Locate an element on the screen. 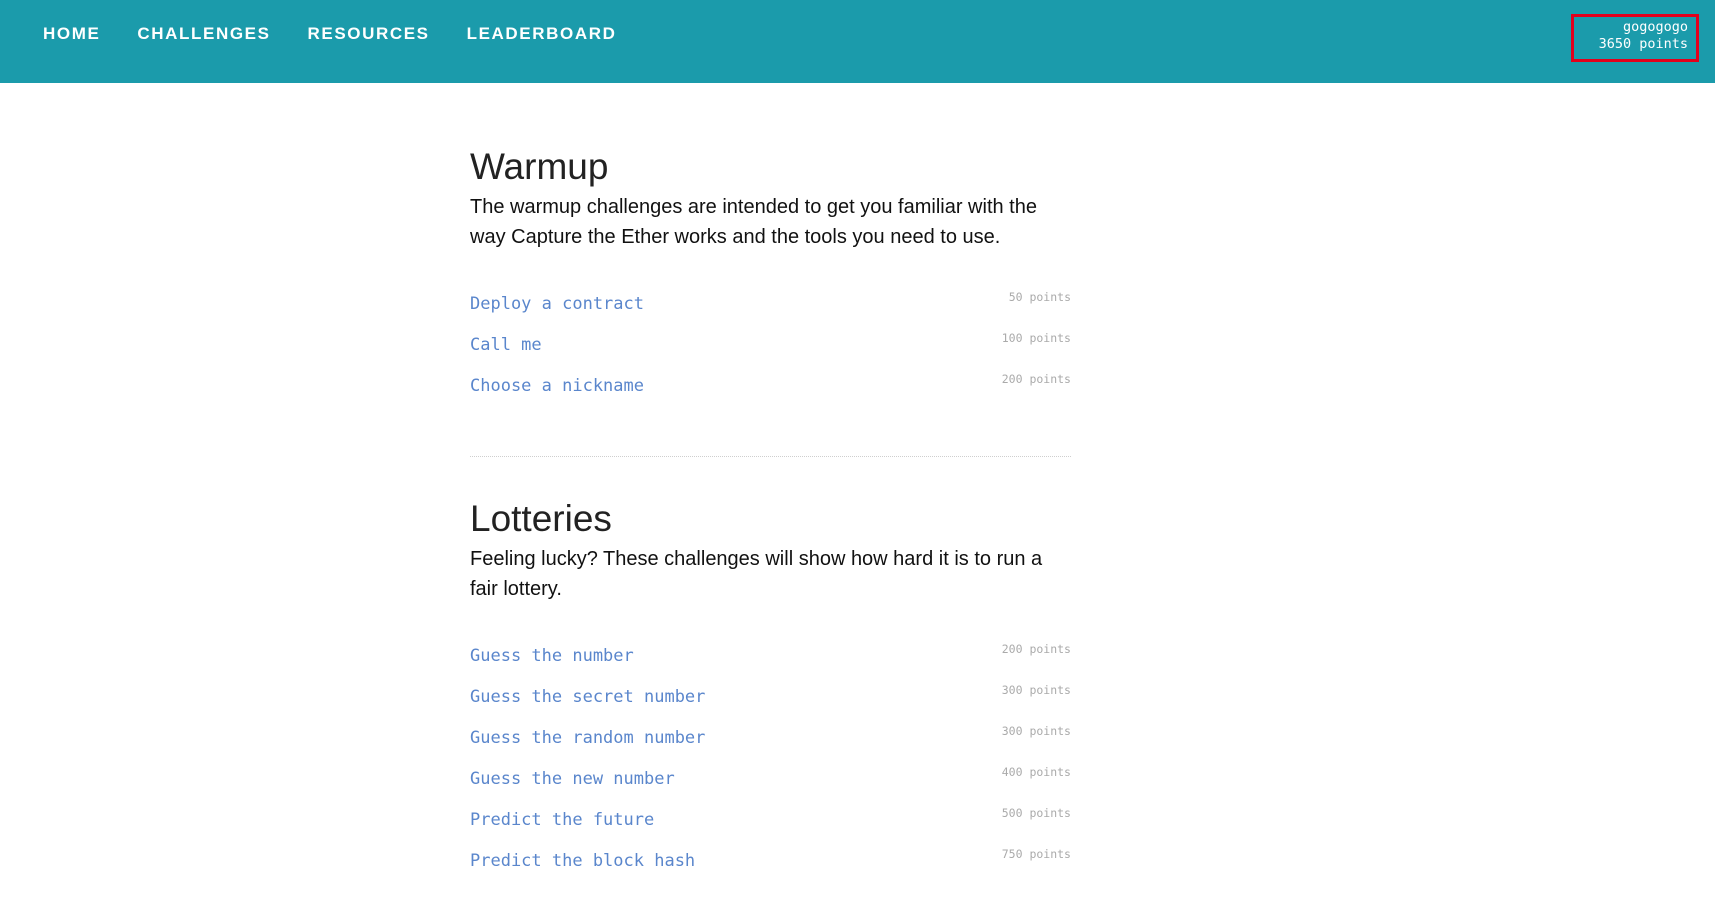  username: gogogogo is located at coordinates (1655, 27).